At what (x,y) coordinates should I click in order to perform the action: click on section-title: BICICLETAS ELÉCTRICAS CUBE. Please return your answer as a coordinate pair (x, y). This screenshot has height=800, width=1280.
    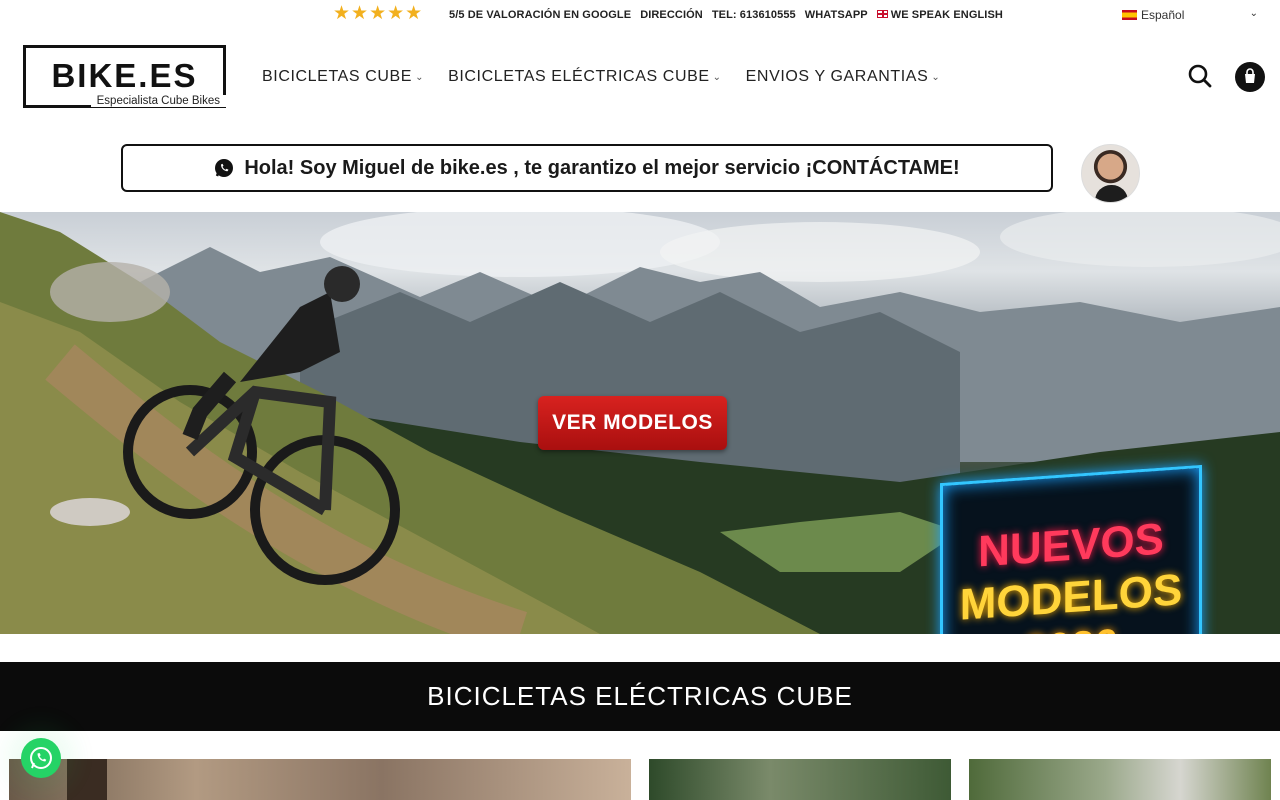
    Looking at the image, I should click on (640, 696).